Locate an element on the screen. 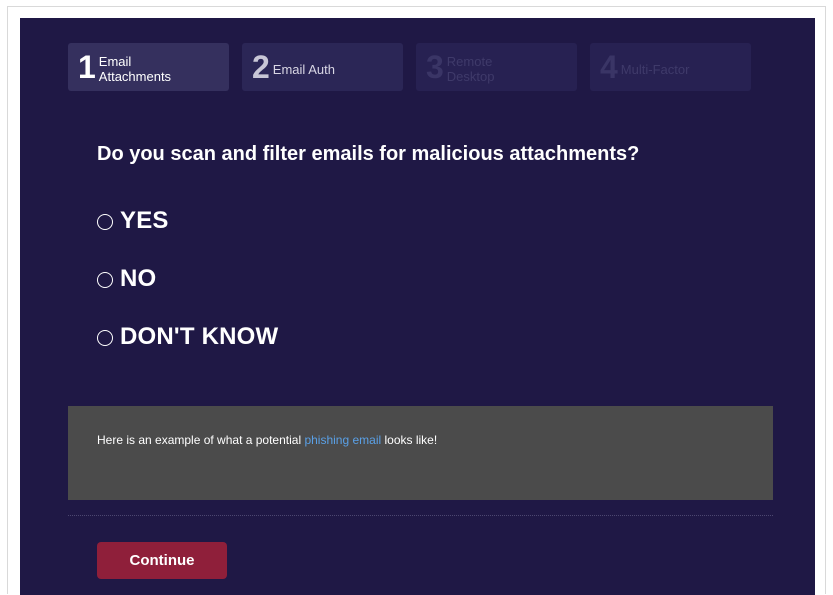 Image resolution: width=833 pixels, height=595 pixels. step-email-auth: 2 Email Auth is located at coordinates (322, 67).